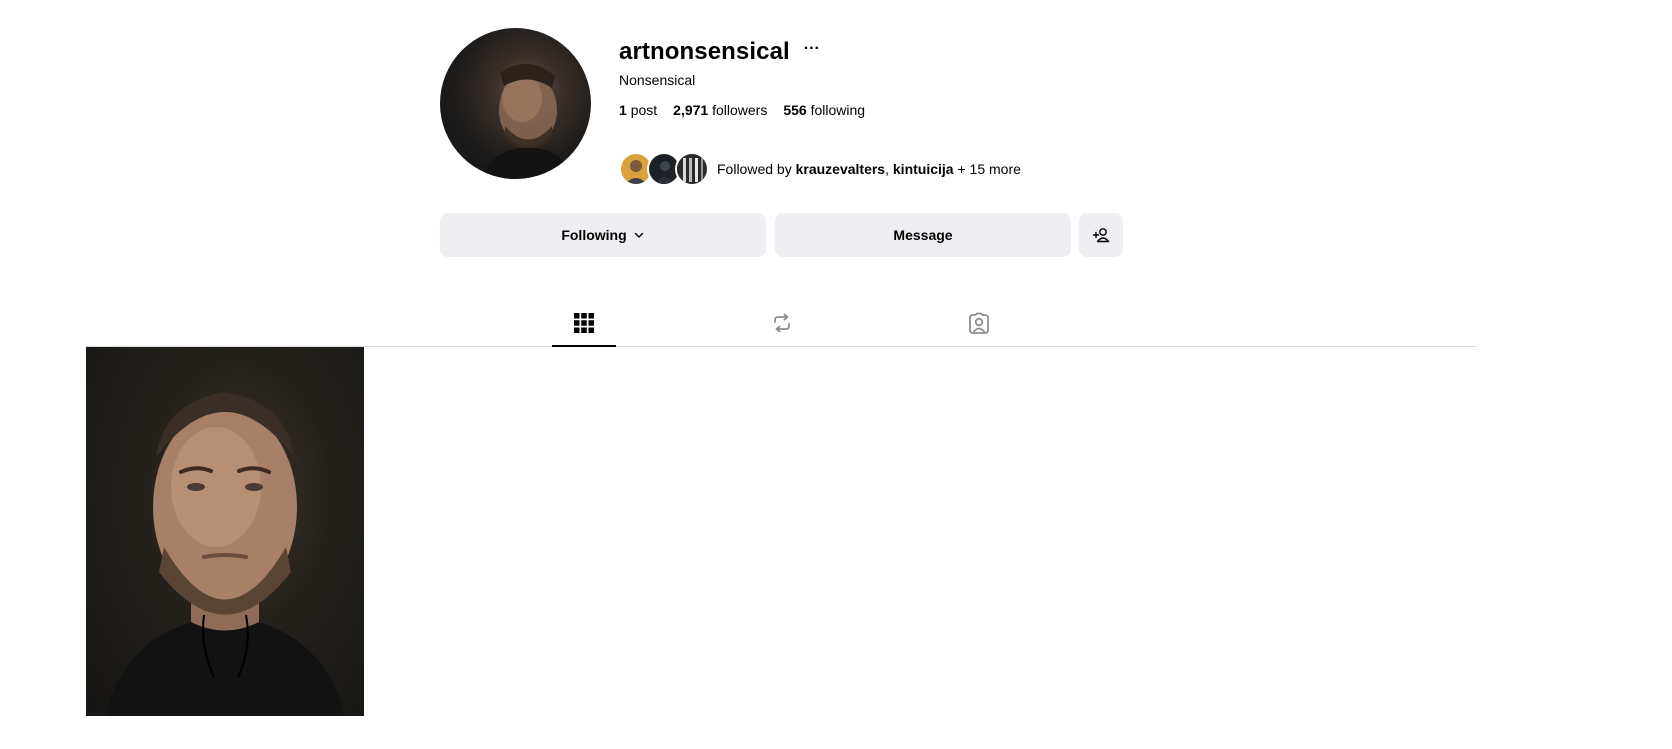  Describe the element at coordinates (704, 51) in the screenshot. I see `username: artnonsensical` at that location.